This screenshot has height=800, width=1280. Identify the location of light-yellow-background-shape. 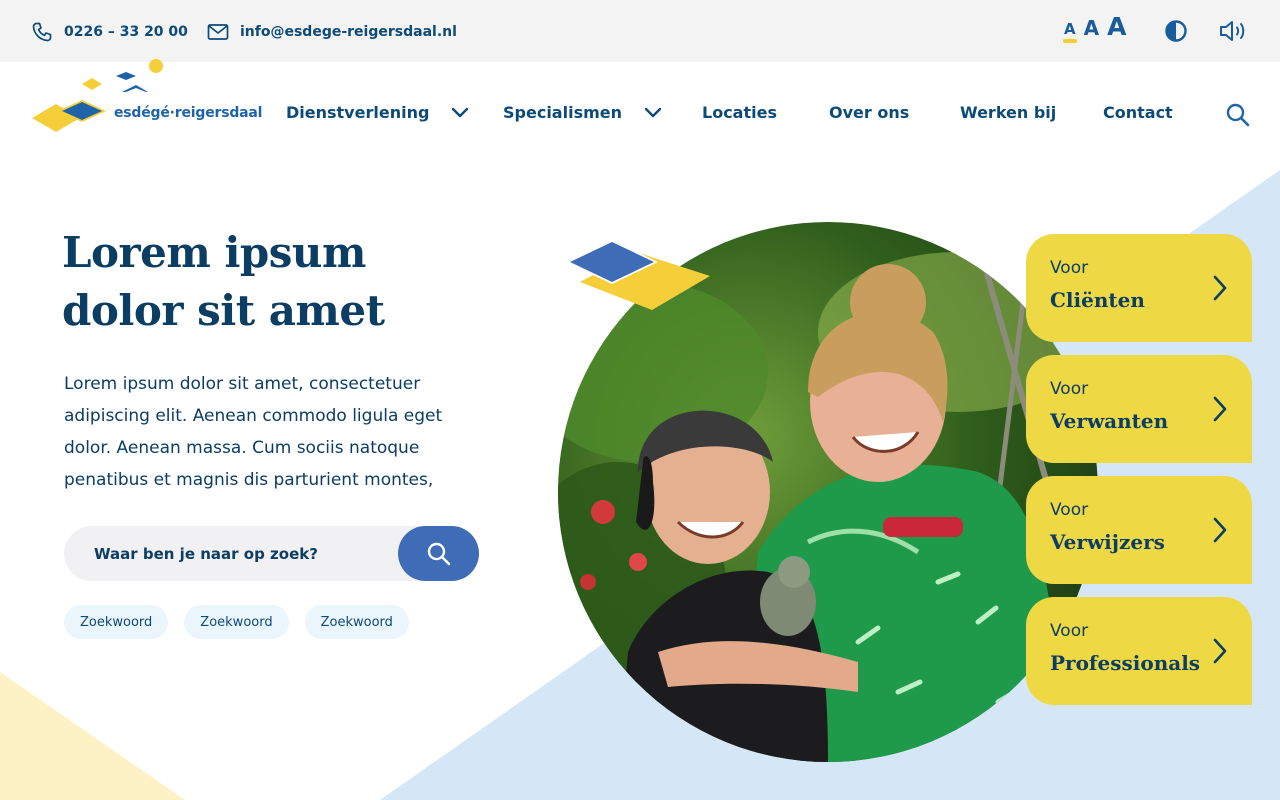
(92, 736).